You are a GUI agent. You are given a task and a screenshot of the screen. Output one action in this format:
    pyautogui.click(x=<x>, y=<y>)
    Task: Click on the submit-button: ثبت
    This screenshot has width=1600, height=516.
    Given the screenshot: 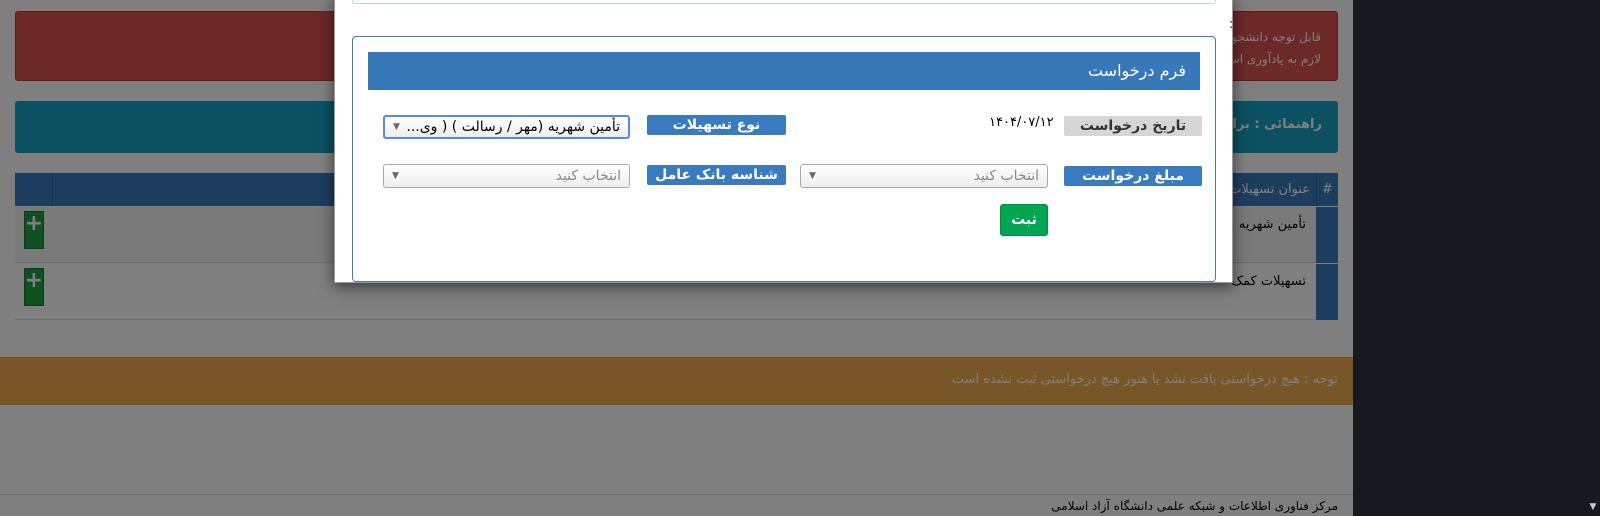 What is the action you would take?
    pyautogui.click(x=1024, y=220)
    